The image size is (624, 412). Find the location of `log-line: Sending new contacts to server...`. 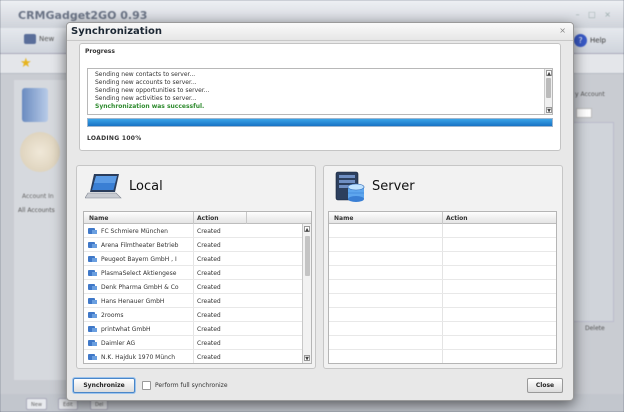

log-line: Sending new contacts to server... is located at coordinates (145, 74).